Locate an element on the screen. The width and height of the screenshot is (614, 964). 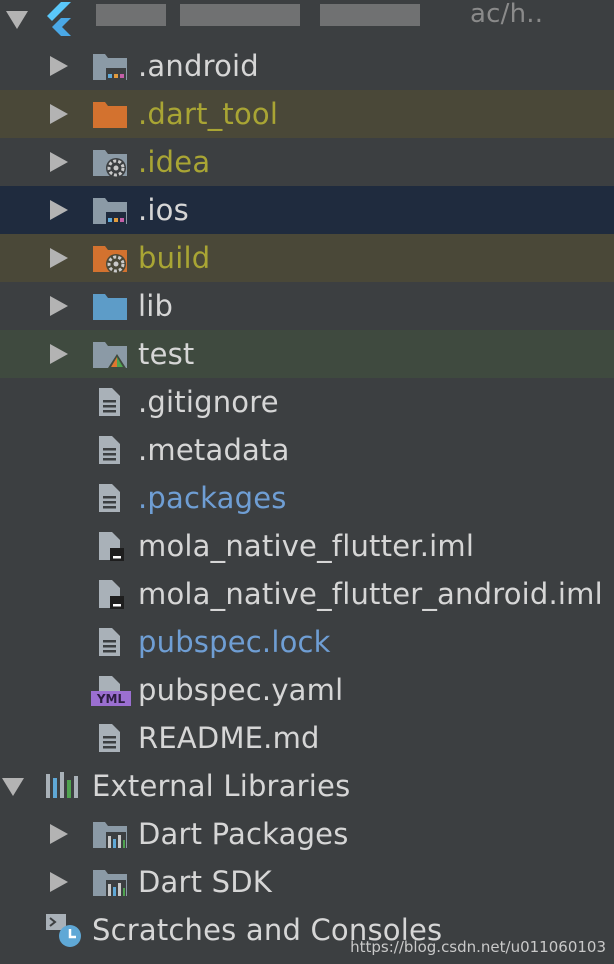
source-folder-icon is located at coordinates (110, 307).